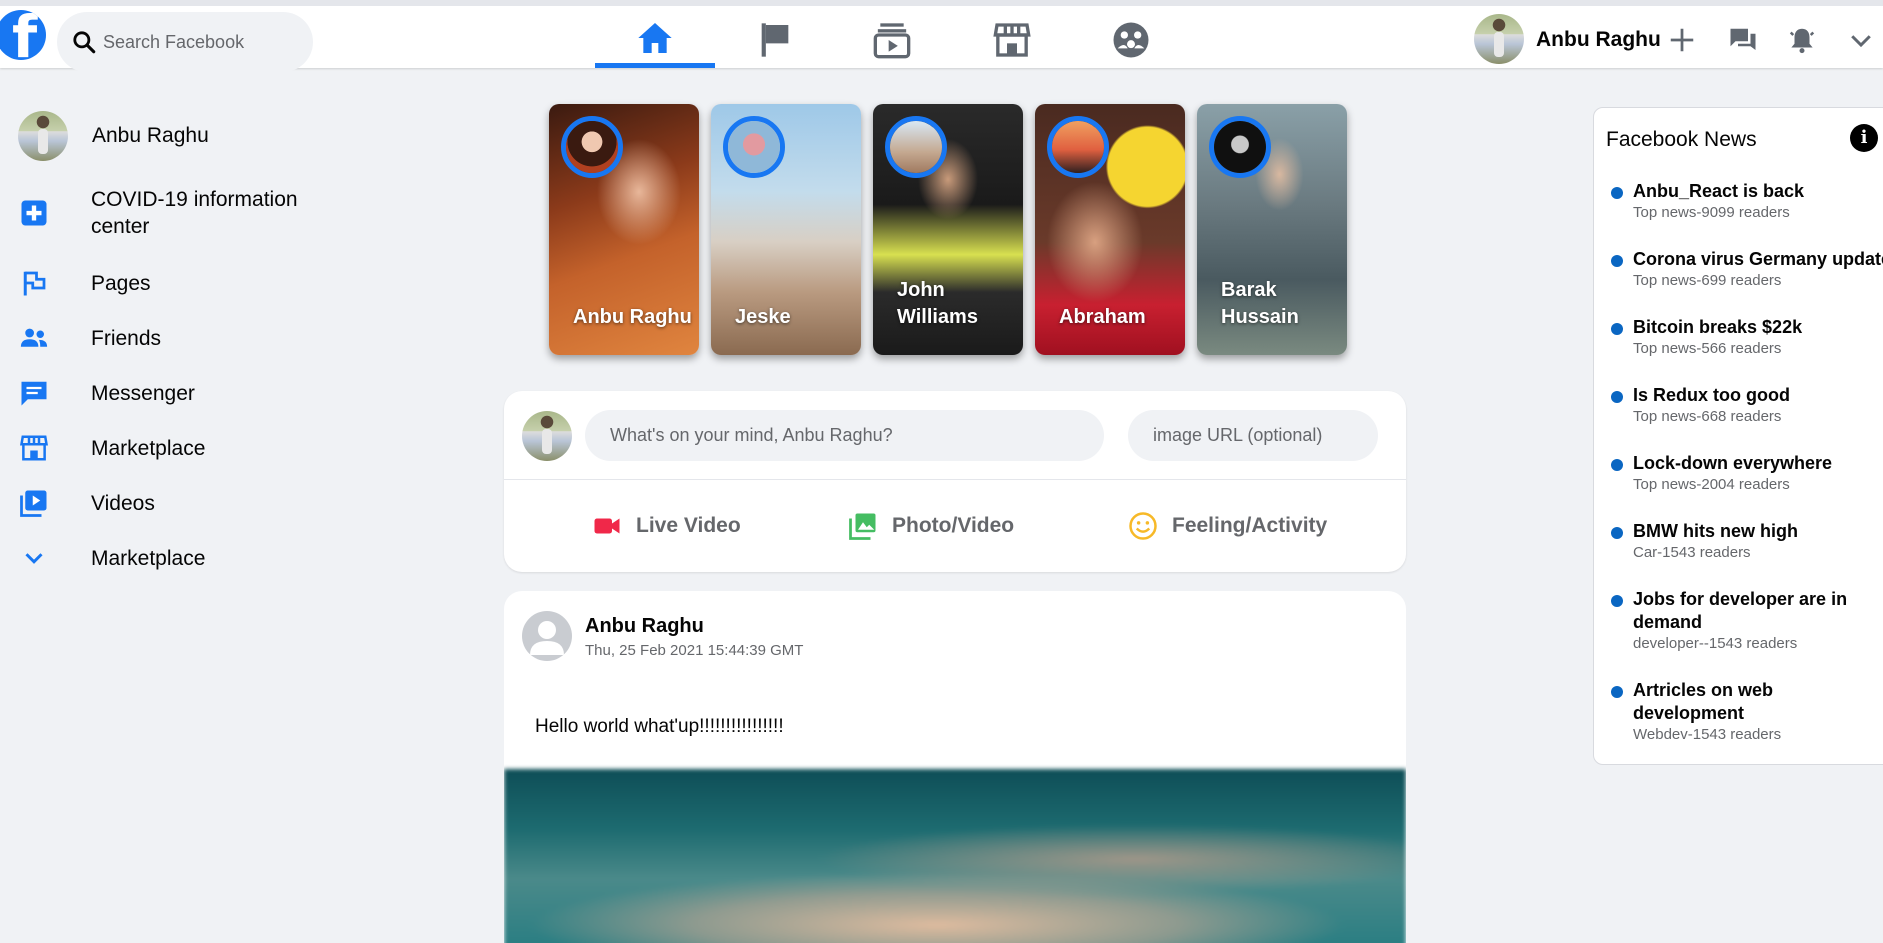 The height and width of the screenshot is (943, 1883). Describe the element at coordinates (1707, 280) in the screenshot. I see `news-subtitle: Top news-699 readers` at that location.